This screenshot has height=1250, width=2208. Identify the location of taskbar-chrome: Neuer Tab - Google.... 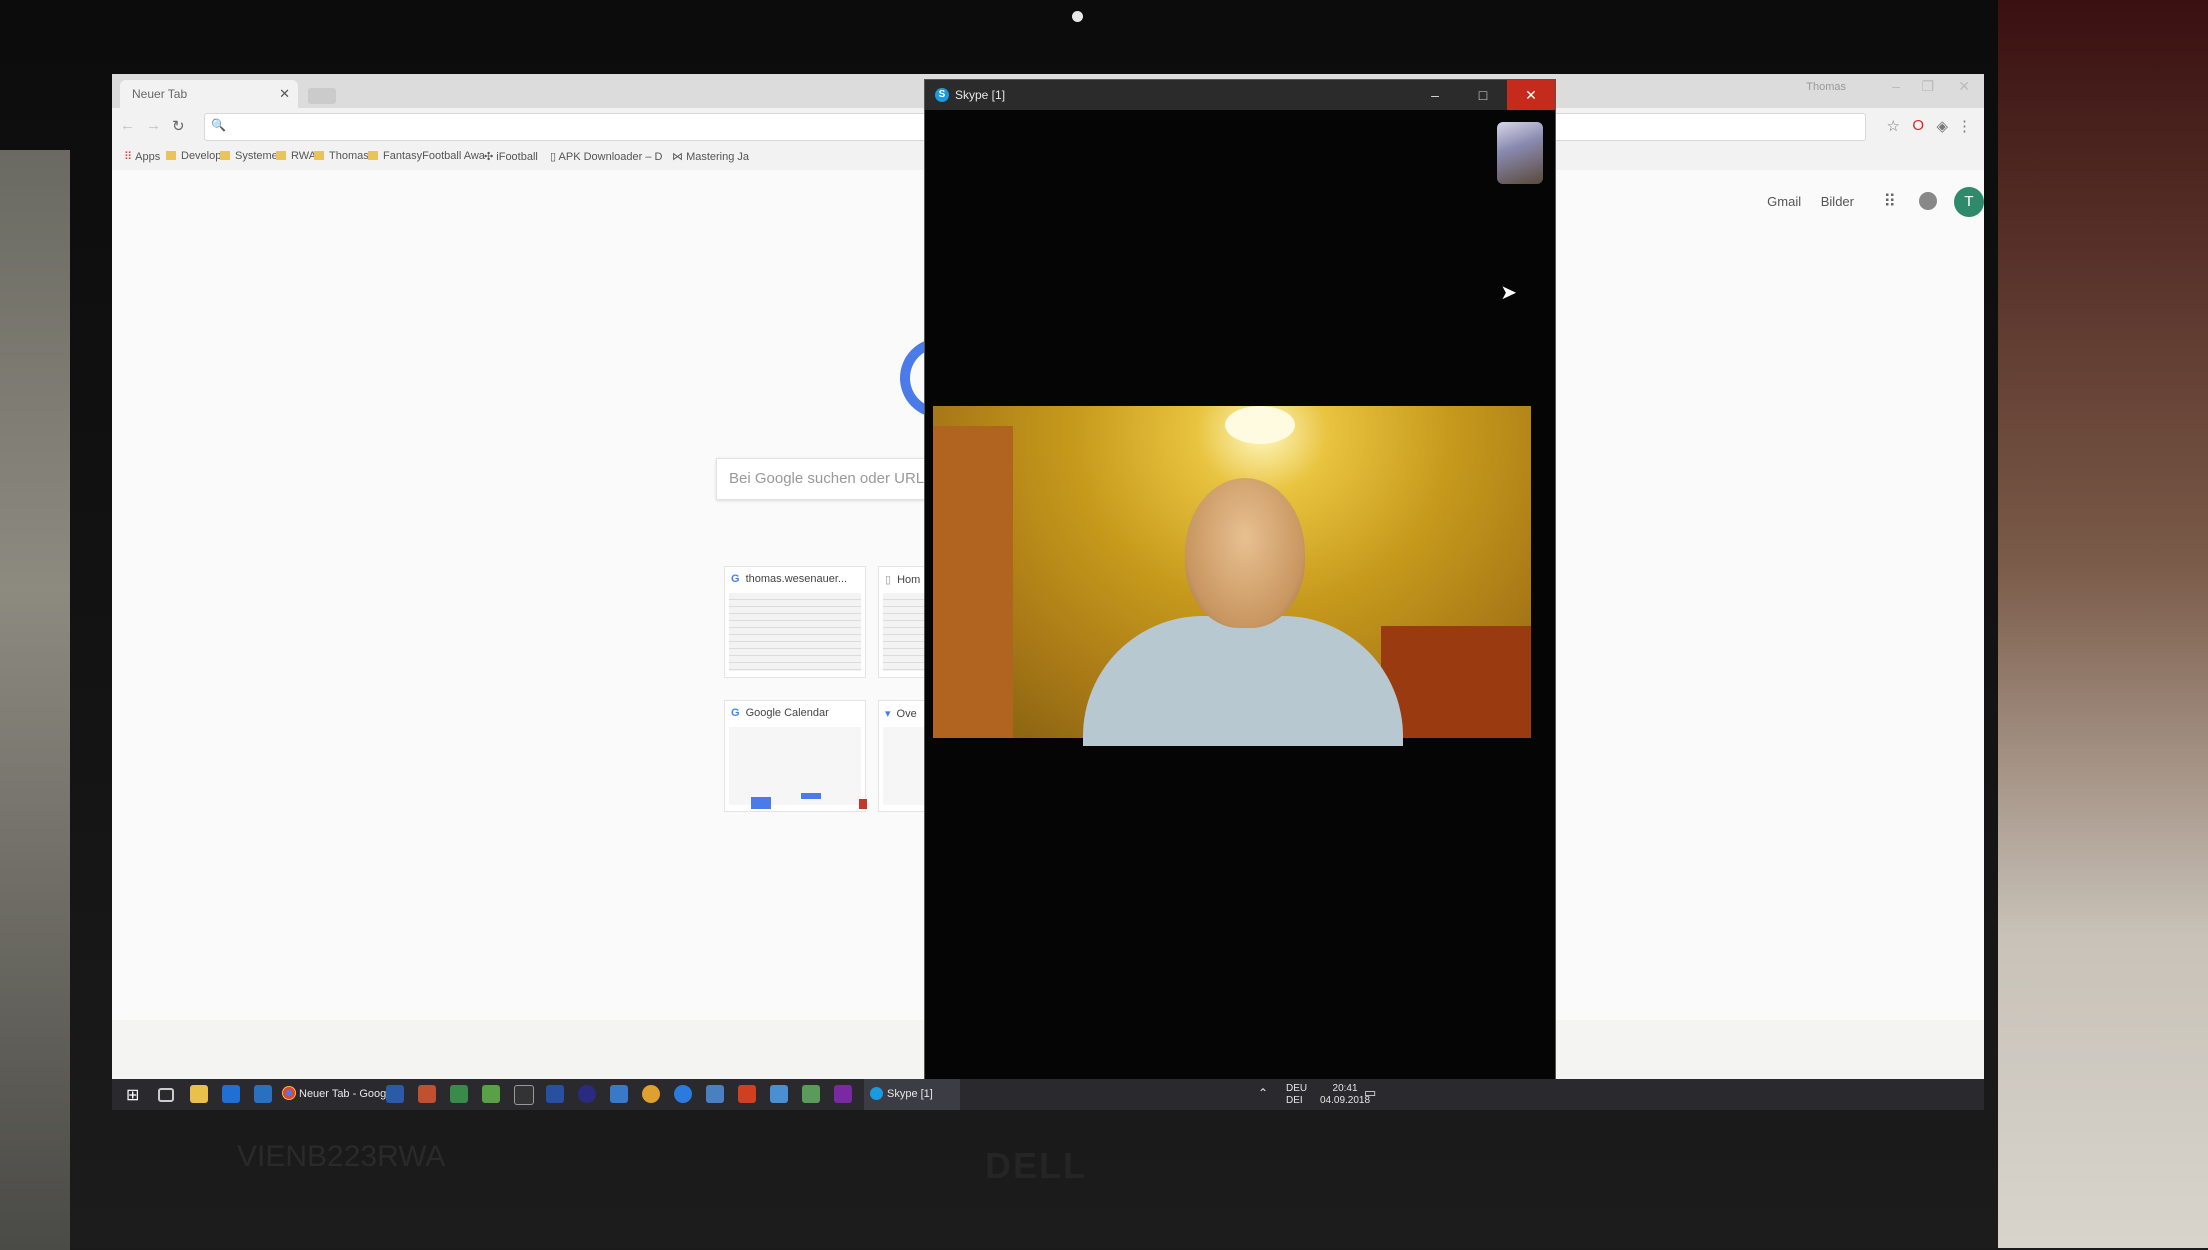
(343, 1094).